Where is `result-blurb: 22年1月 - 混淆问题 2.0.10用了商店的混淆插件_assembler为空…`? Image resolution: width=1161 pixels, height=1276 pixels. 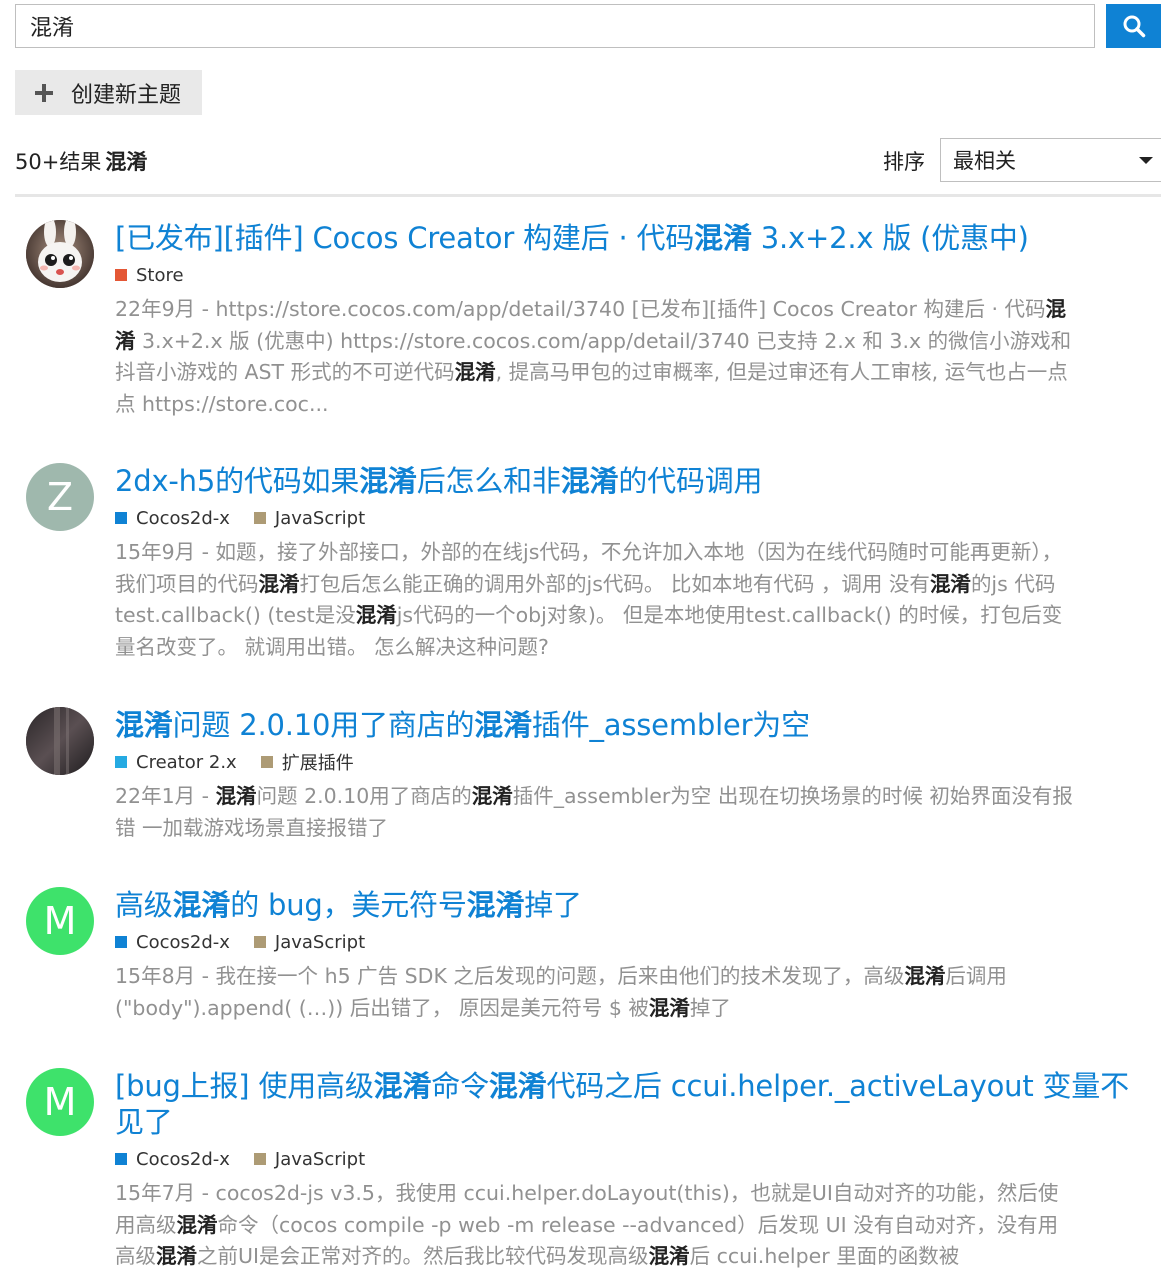 result-blurb: 22年1月 - 混淆问题 2.0.10用了商店的混淆插件_assembler为空… is located at coordinates (594, 812).